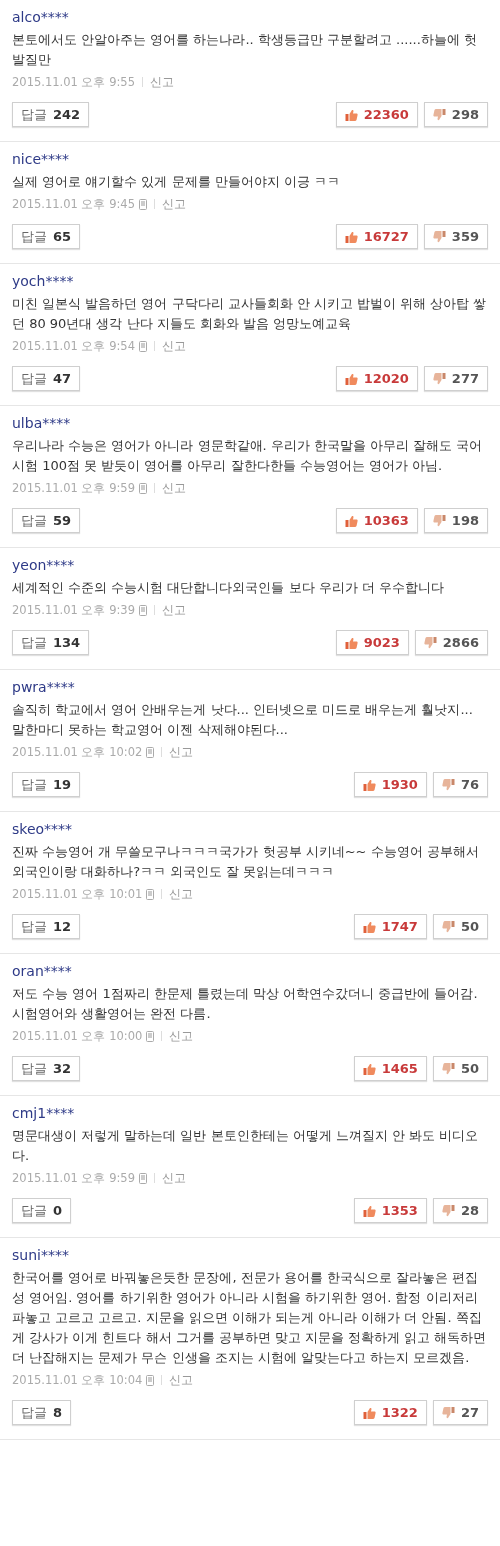 This screenshot has width=500, height=1546. What do you see at coordinates (250, 314) in the screenshot?
I see `comment-text: 미친 일본식 발음하던 영어 구닥다리 교사들회화 안 시키고 밥벌이 위해 상아탑 쌓던 80 90년대 생각 난다 지들도 회화와 발음 엉망노예교육` at bounding box center [250, 314].